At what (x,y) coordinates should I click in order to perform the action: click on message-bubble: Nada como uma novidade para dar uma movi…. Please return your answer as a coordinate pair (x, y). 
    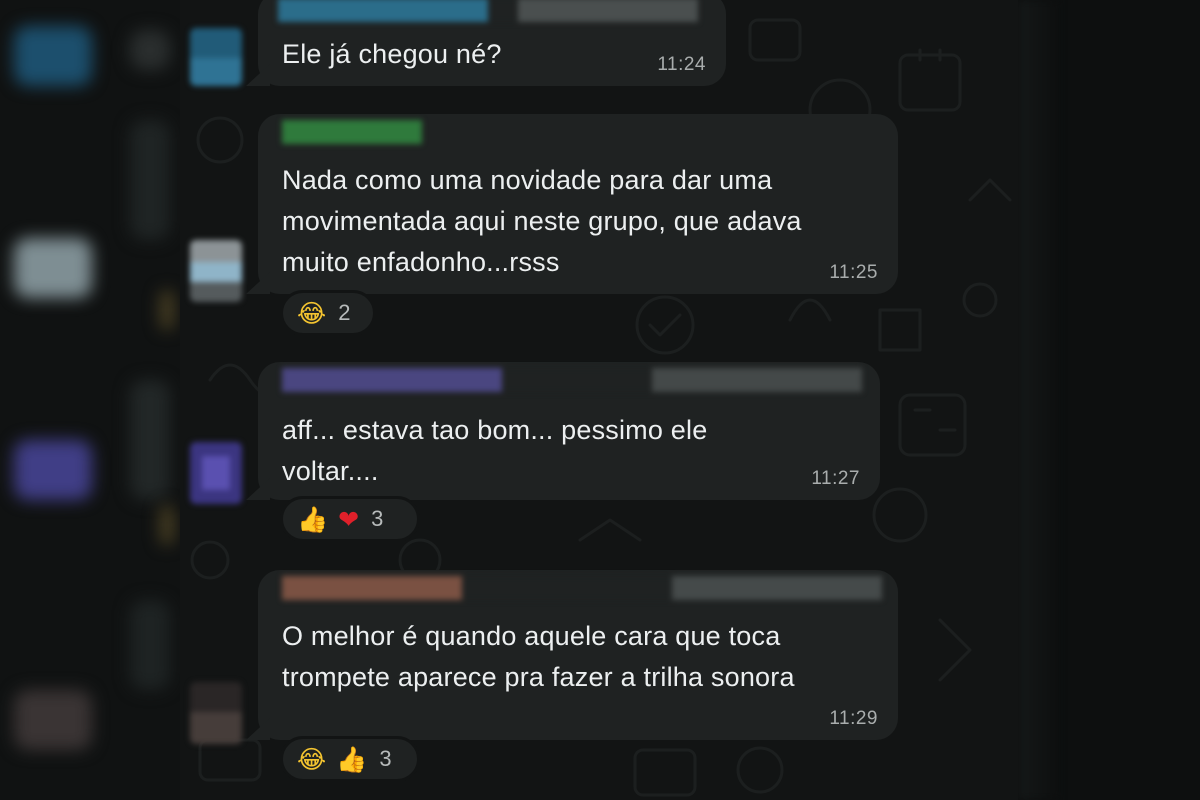
    Looking at the image, I should click on (572, 204).